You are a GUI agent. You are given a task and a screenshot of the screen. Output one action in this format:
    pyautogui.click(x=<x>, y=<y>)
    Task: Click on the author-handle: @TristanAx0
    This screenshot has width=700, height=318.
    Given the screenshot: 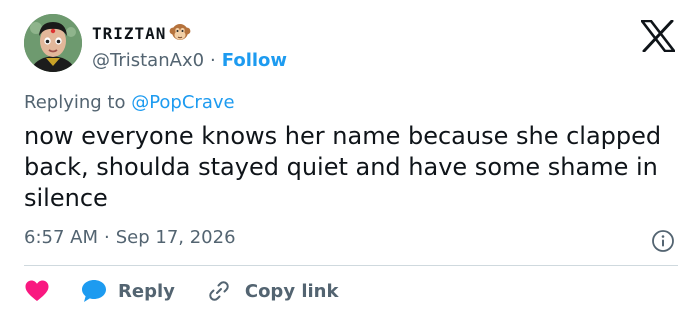 What is the action you would take?
    pyautogui.click(x=148, y=60)
    